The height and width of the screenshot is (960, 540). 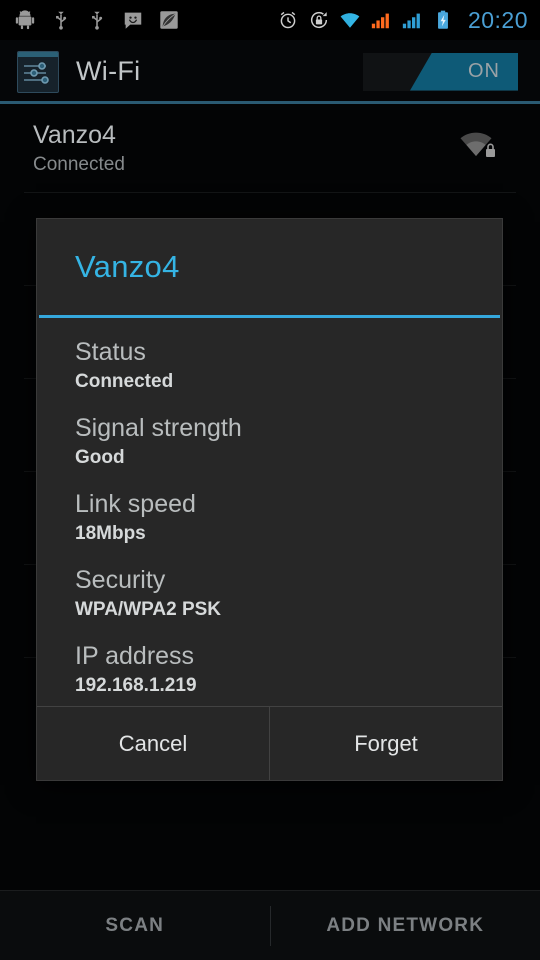 I want to click on rotation-lock-icon, so click(x=319, y=20).